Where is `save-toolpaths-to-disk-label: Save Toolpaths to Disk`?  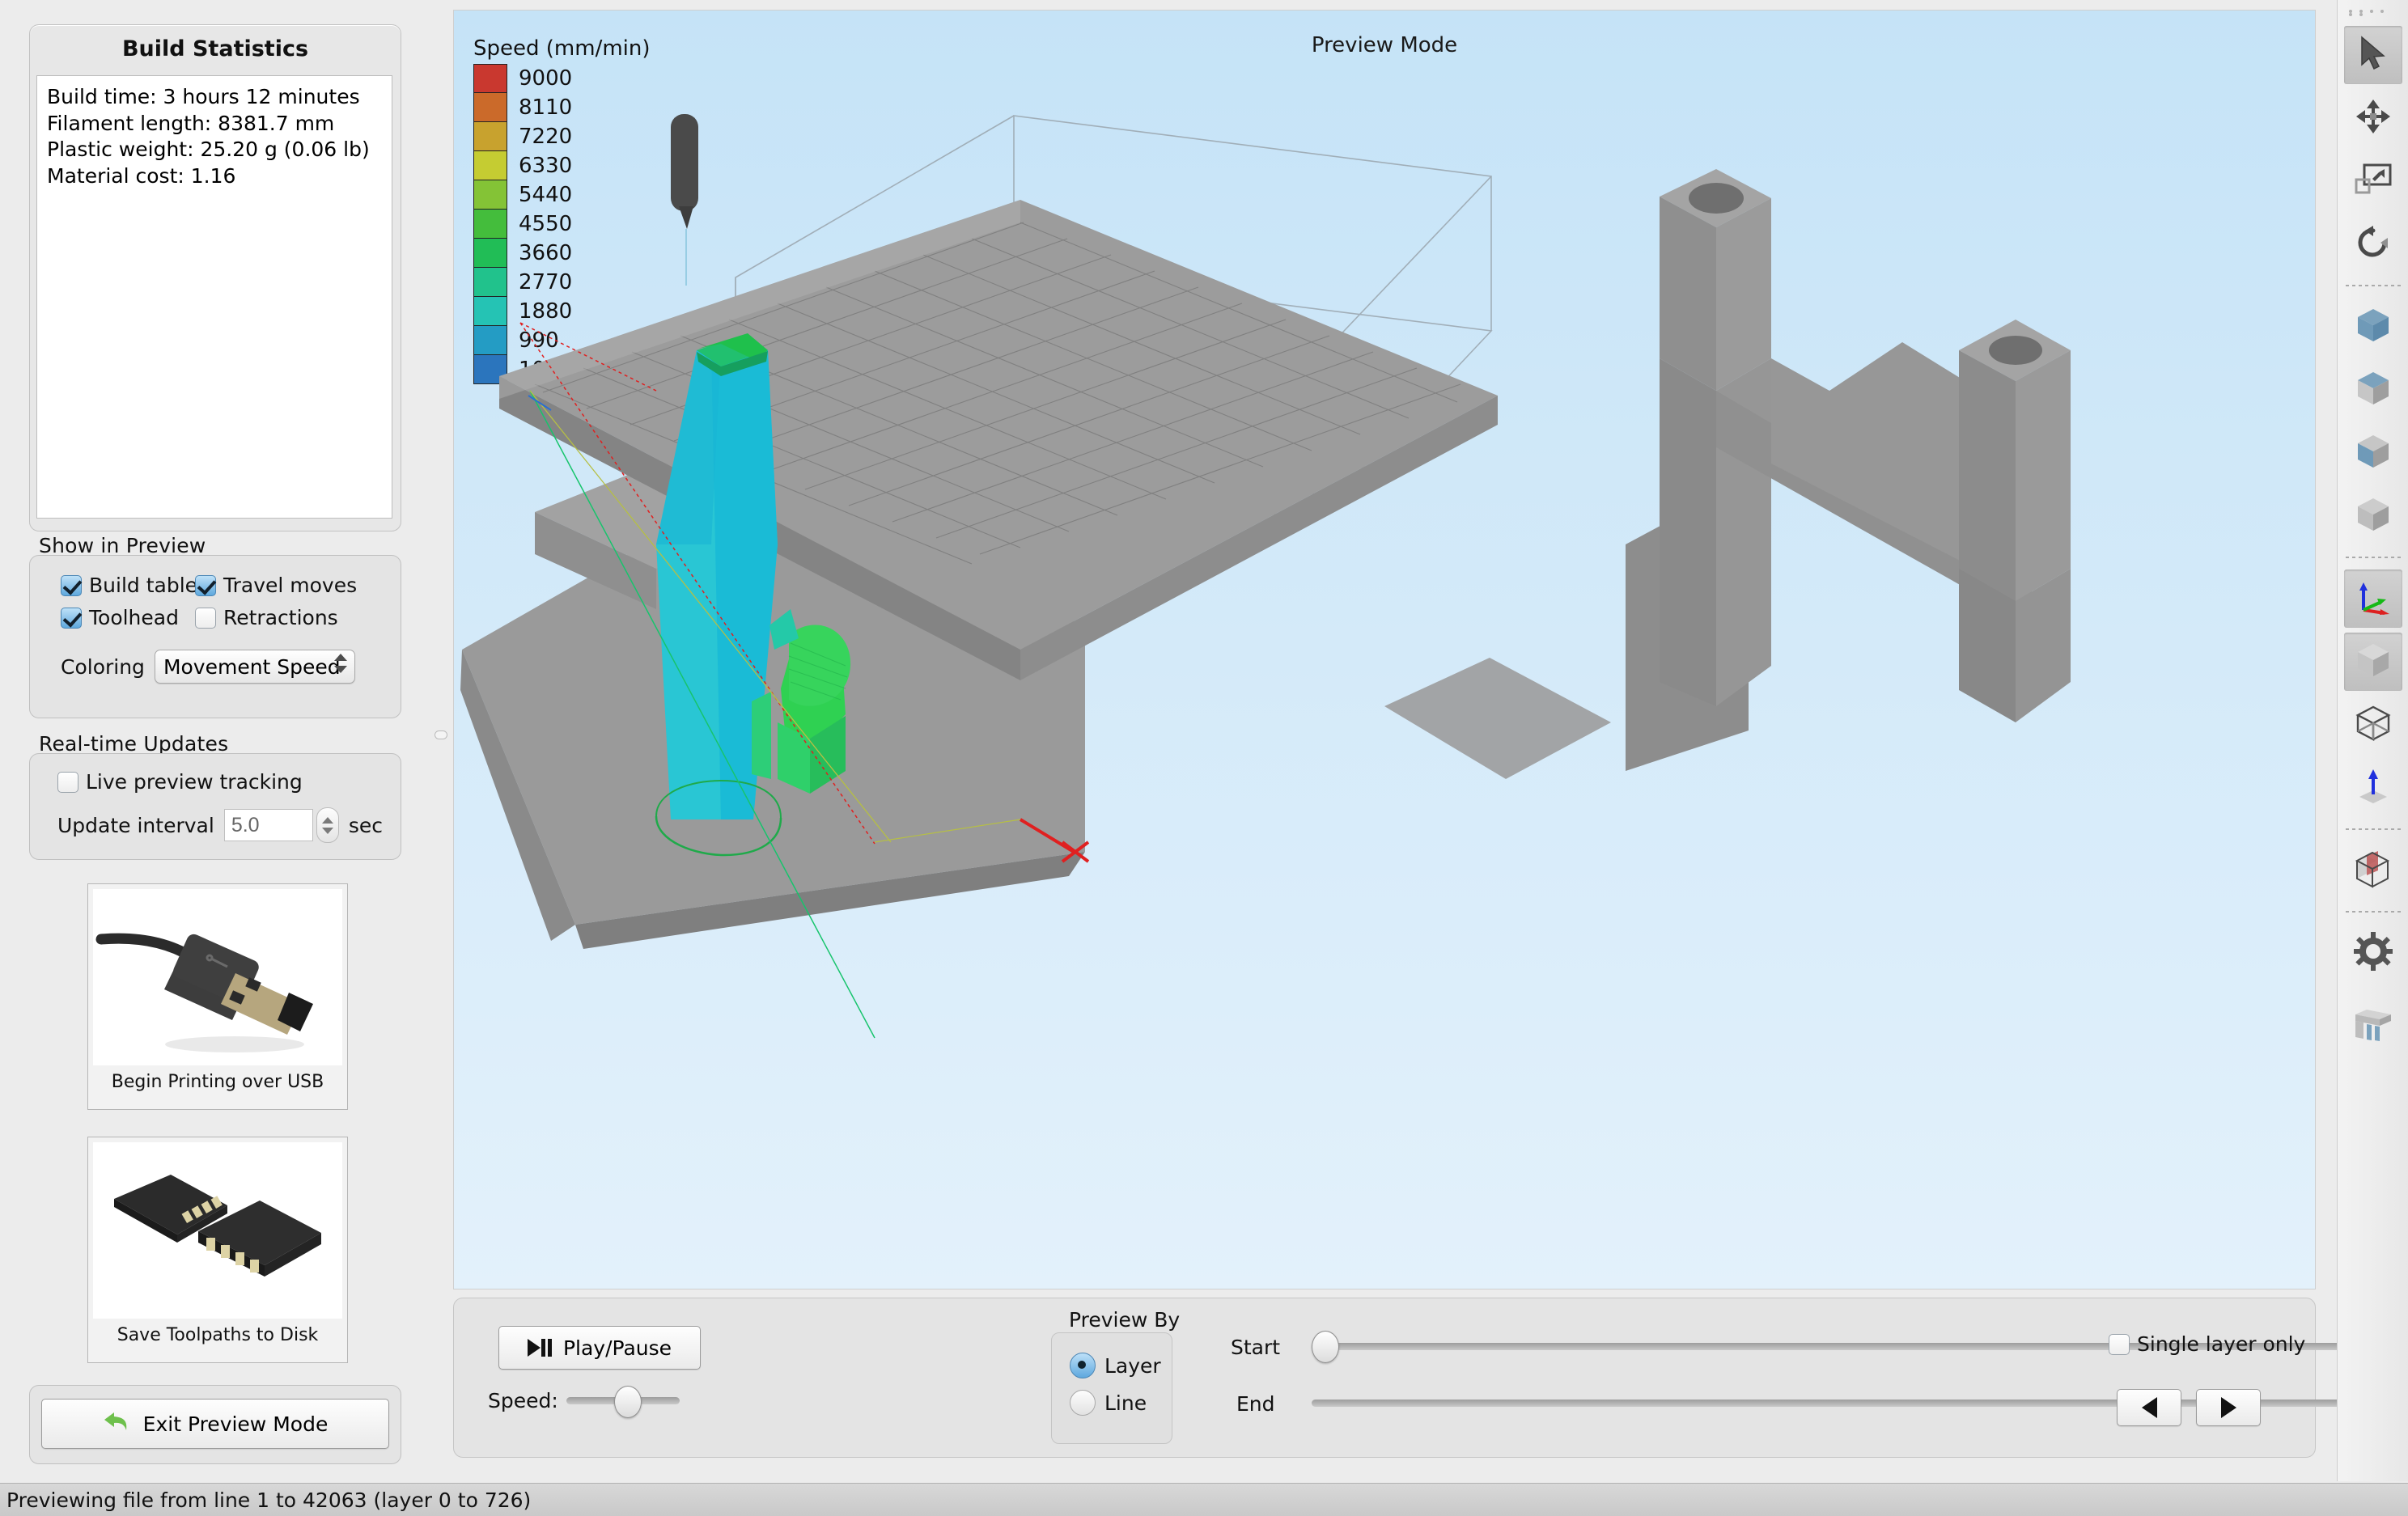
save-toolpaths-to-disk-label: Save Toolpaths to Disk is located at coordinates (218, 1335).